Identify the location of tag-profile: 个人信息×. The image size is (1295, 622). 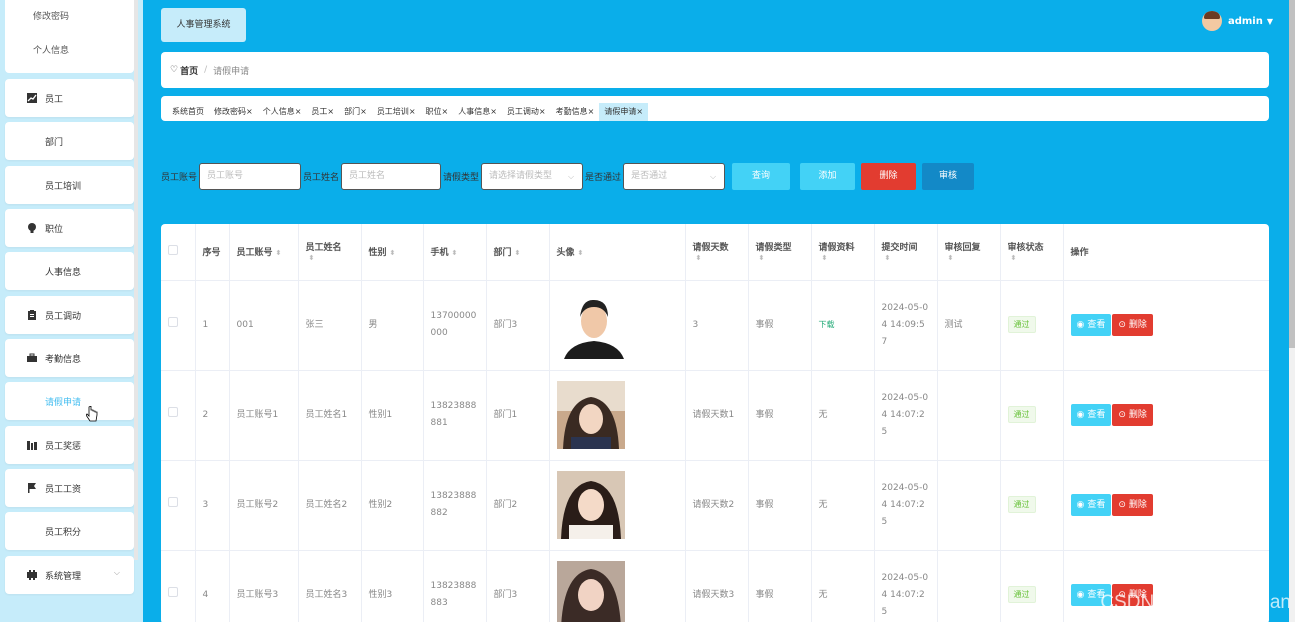
(282, 112).